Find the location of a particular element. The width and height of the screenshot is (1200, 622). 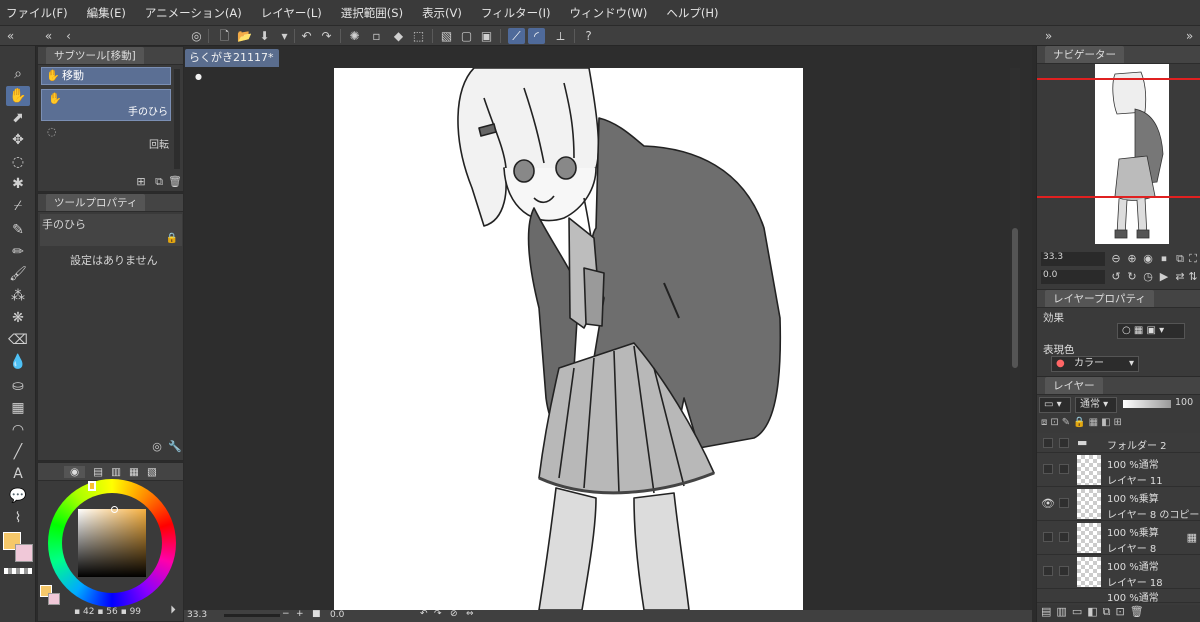

hand-icon: ✋ is located at coordinates (18, 96).